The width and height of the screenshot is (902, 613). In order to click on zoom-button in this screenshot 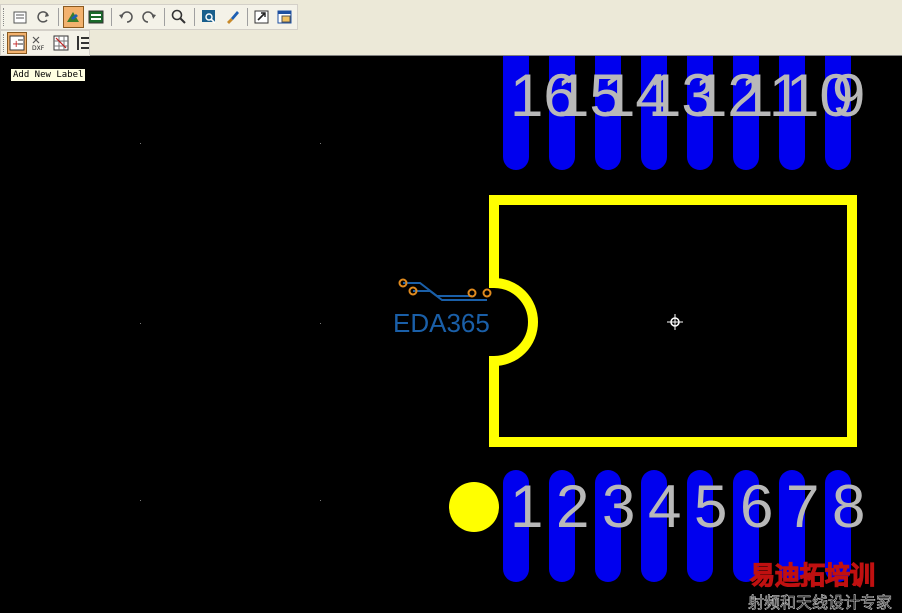, I will do `click(179, 17)`.